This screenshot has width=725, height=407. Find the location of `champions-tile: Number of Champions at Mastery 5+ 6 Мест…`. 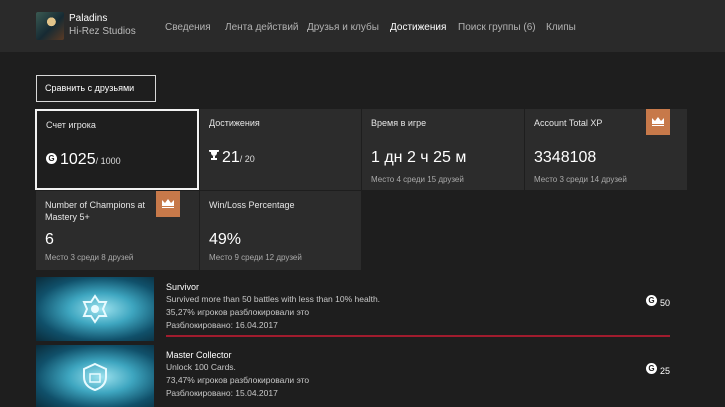

champions-tile: Number of Champions at Mastery 5+ 6 Мест… is located at coordinates (117, 230).